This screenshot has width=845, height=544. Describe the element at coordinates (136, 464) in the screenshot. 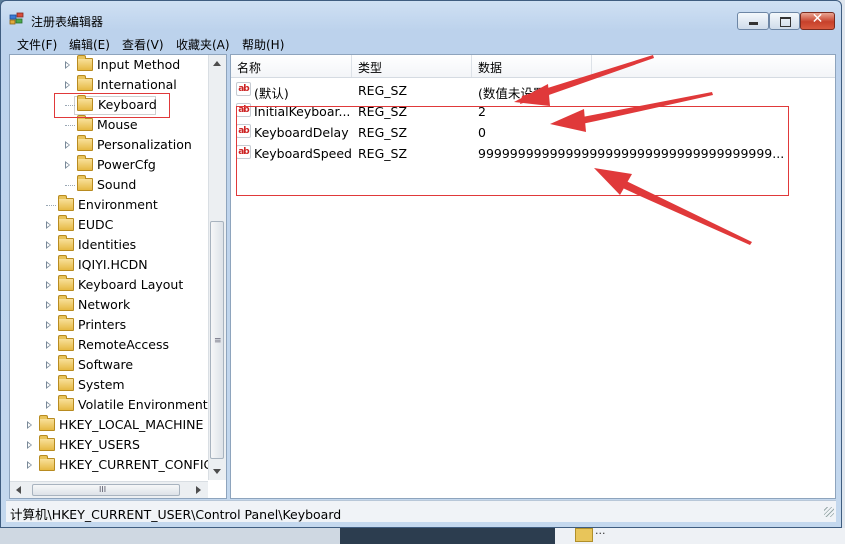

I see `tree-item-label: HKEY_CURRENT_CONFIG` at that location.